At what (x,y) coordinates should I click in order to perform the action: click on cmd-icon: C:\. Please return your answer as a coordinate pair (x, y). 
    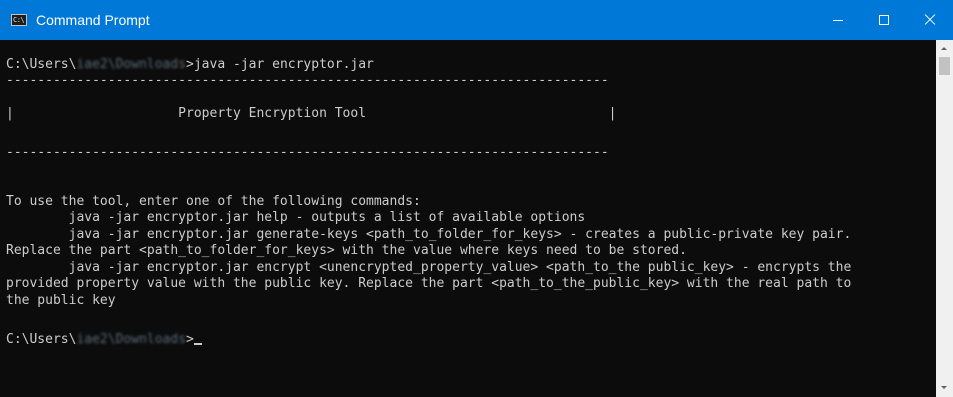
    Looking at the image, I should click on (19, 20).